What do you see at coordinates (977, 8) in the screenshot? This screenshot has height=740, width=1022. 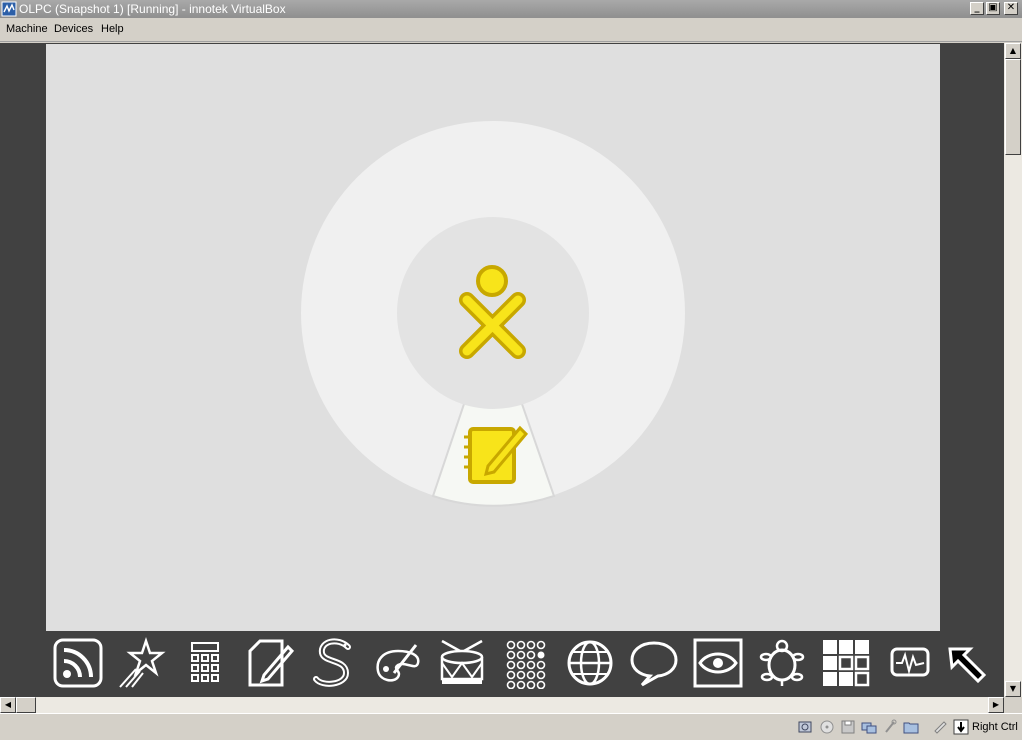 I see `minimize-button: _` at bounding box center [977, 8].